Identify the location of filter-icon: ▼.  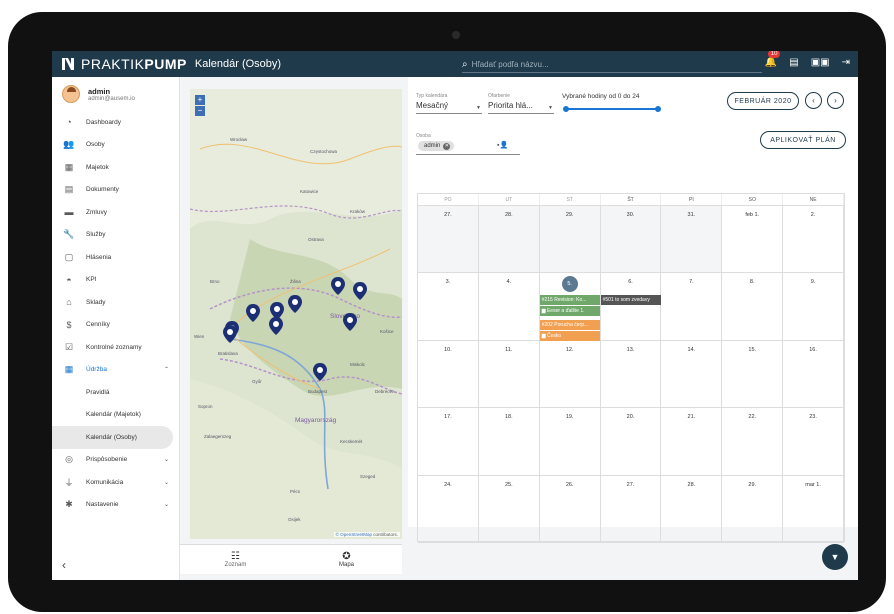
(835, 557).